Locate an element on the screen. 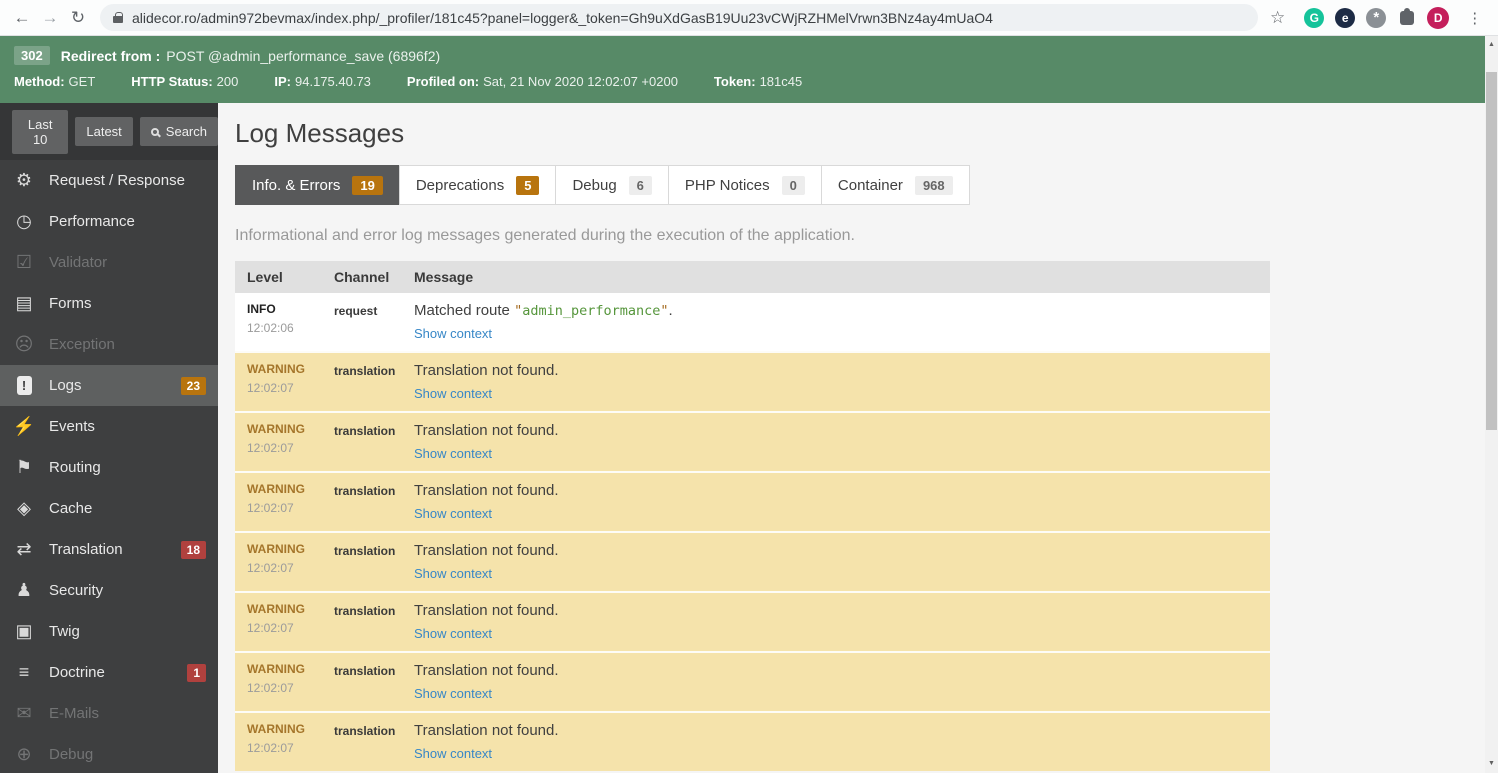  sidebar-item-events: ⚡ Events is located at coordinates (109, 426).